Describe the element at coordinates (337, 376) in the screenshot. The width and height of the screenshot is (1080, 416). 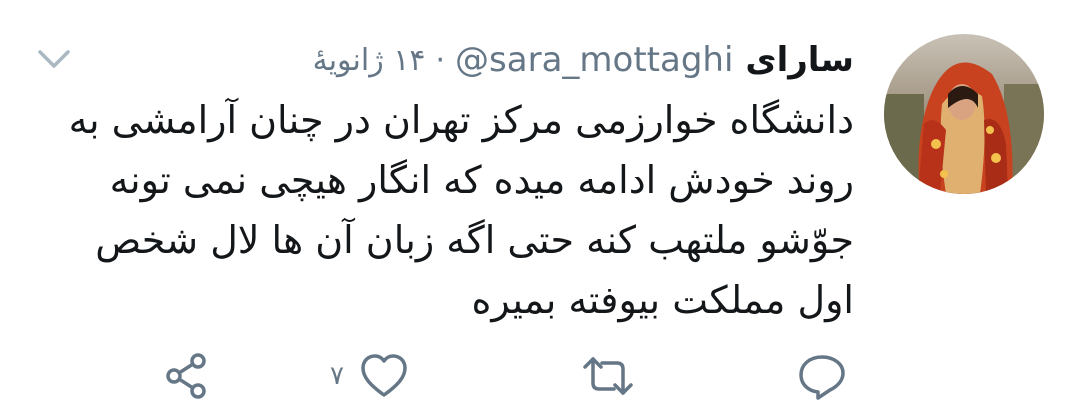
I see `like-count: ۷` at that location.